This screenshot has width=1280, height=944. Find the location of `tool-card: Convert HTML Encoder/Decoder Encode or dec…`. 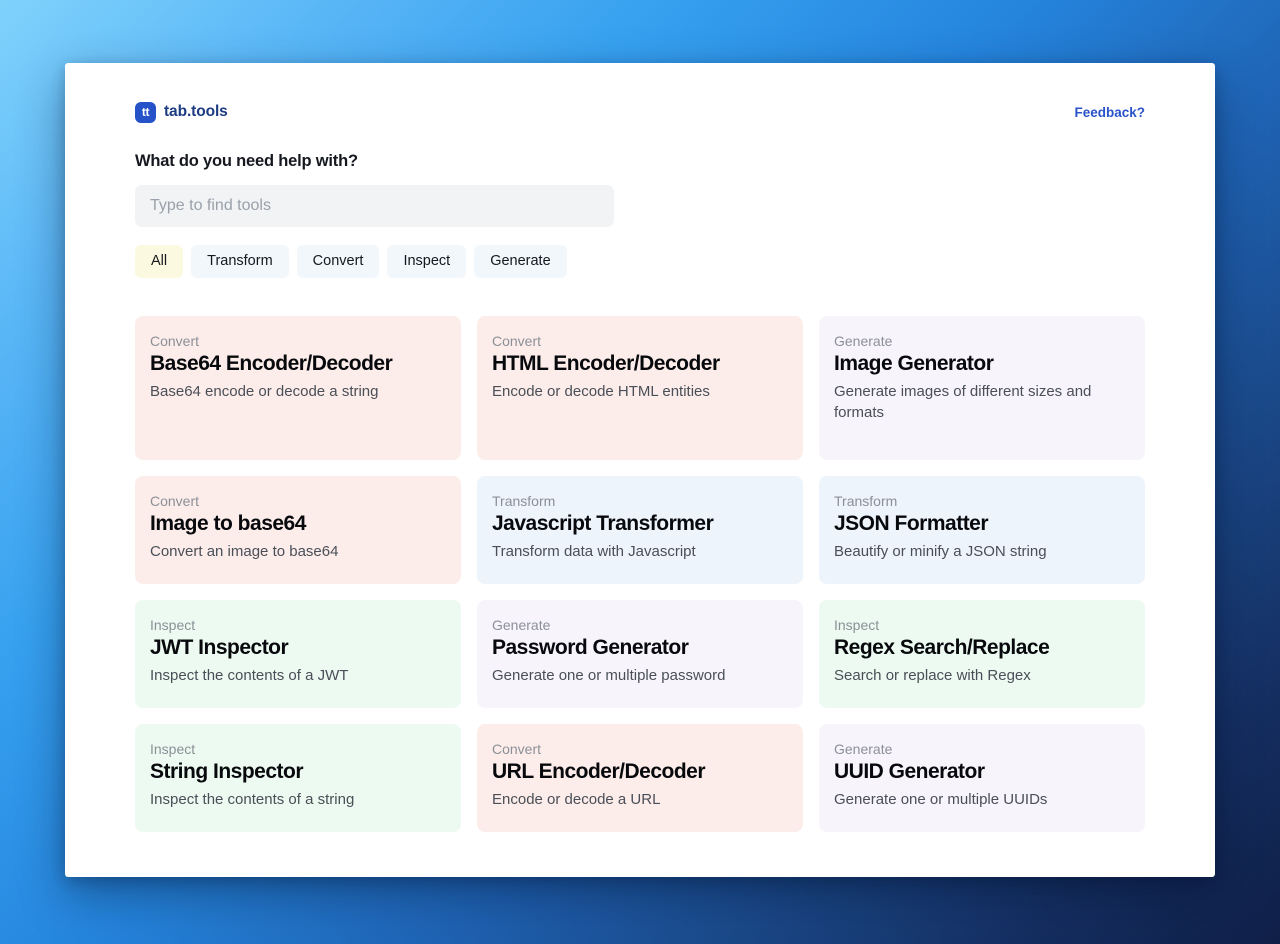

tool-card: Convert HTML Encoder/Decoder Encode or dec… is located at coordinates (640, 388).